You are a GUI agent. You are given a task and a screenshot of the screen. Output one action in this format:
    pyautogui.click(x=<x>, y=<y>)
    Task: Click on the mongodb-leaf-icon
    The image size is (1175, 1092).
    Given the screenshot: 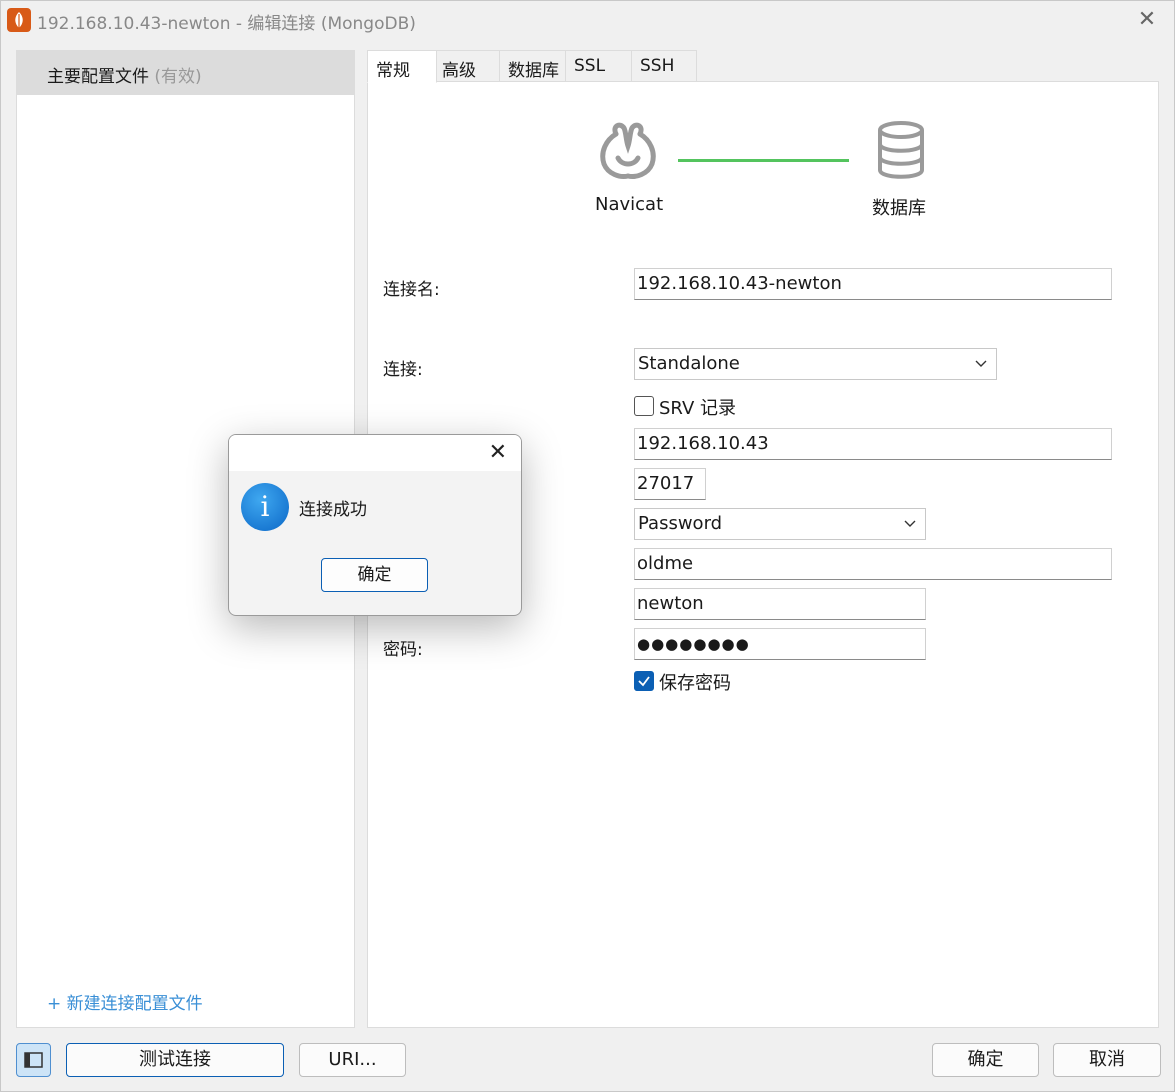 What is the action you would take?
    pyautogui.click(x=19, y=20)
    